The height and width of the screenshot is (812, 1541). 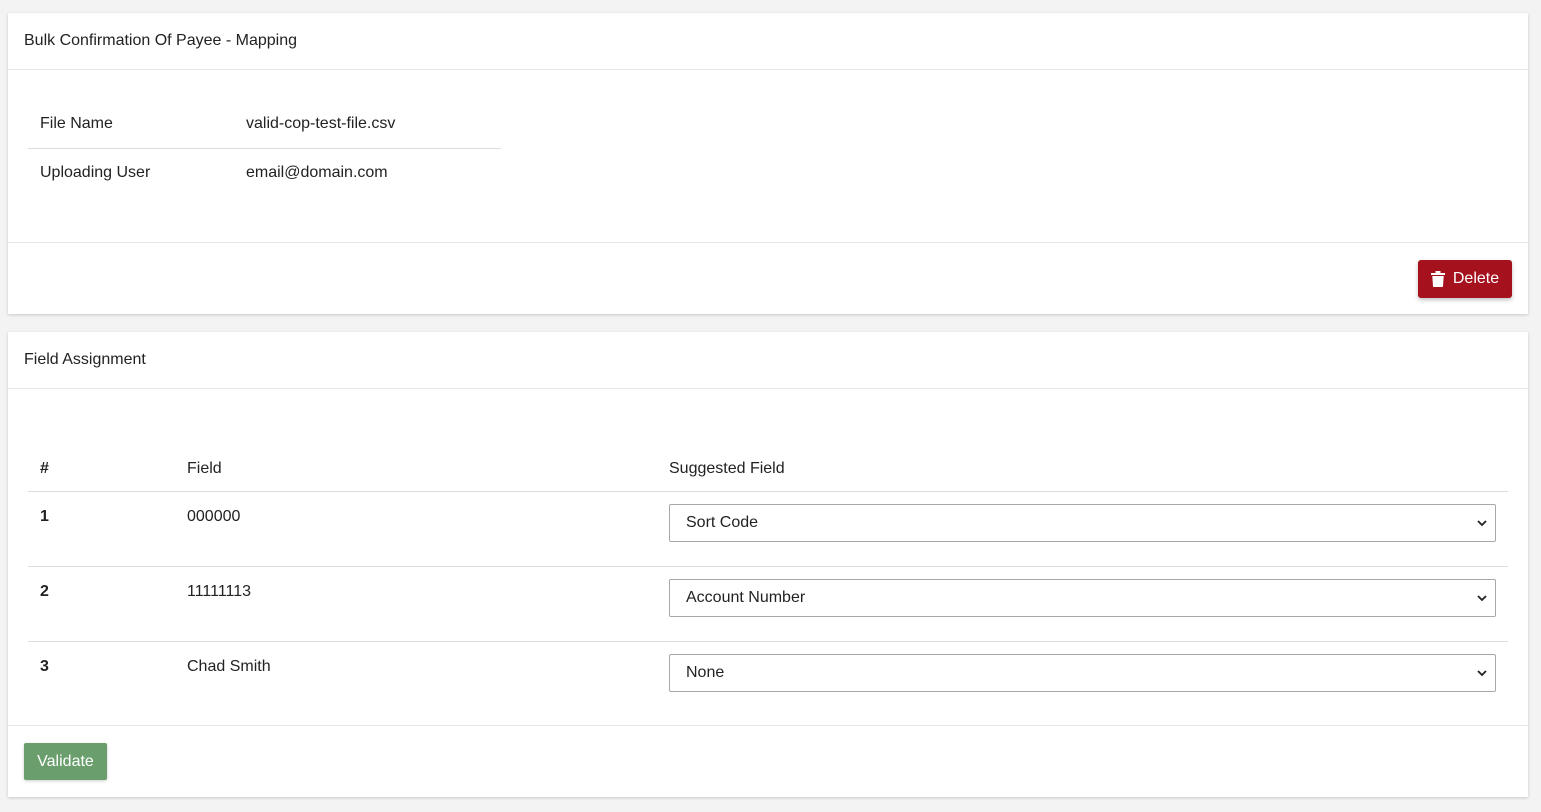 I want to click on trash-icon, so click(x=1437, y=279).